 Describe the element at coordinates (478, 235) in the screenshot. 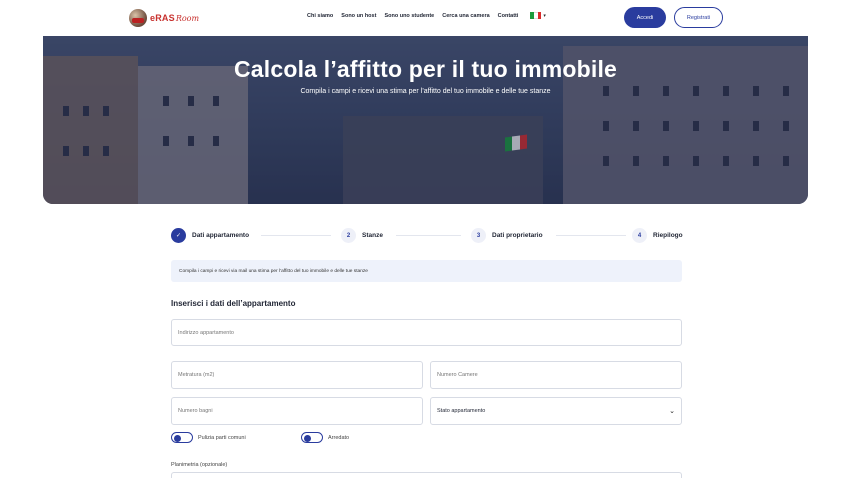

I see `step-number: 3` at that location.